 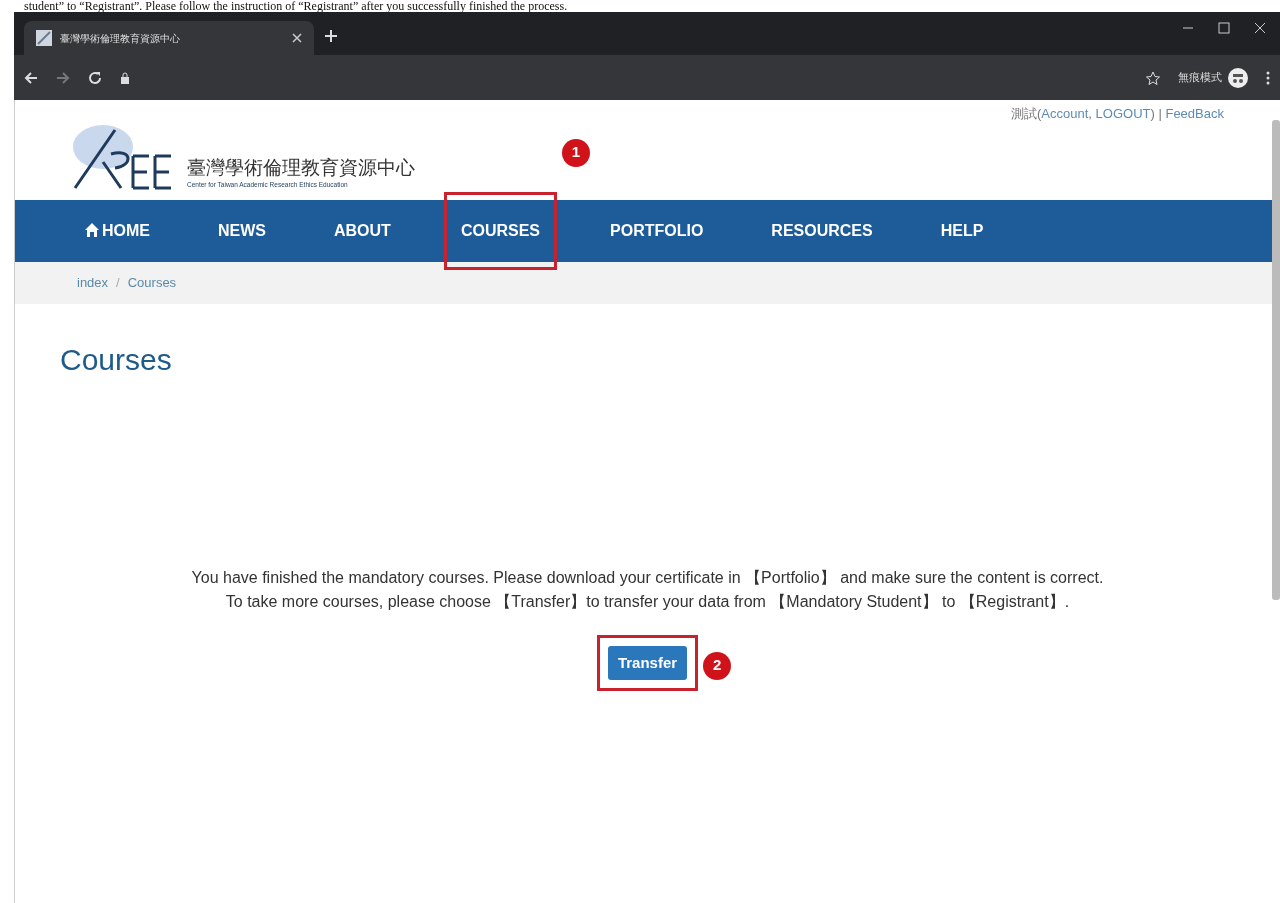 I want to click on transfer-button: Transfer, so click(x=647, y=662).